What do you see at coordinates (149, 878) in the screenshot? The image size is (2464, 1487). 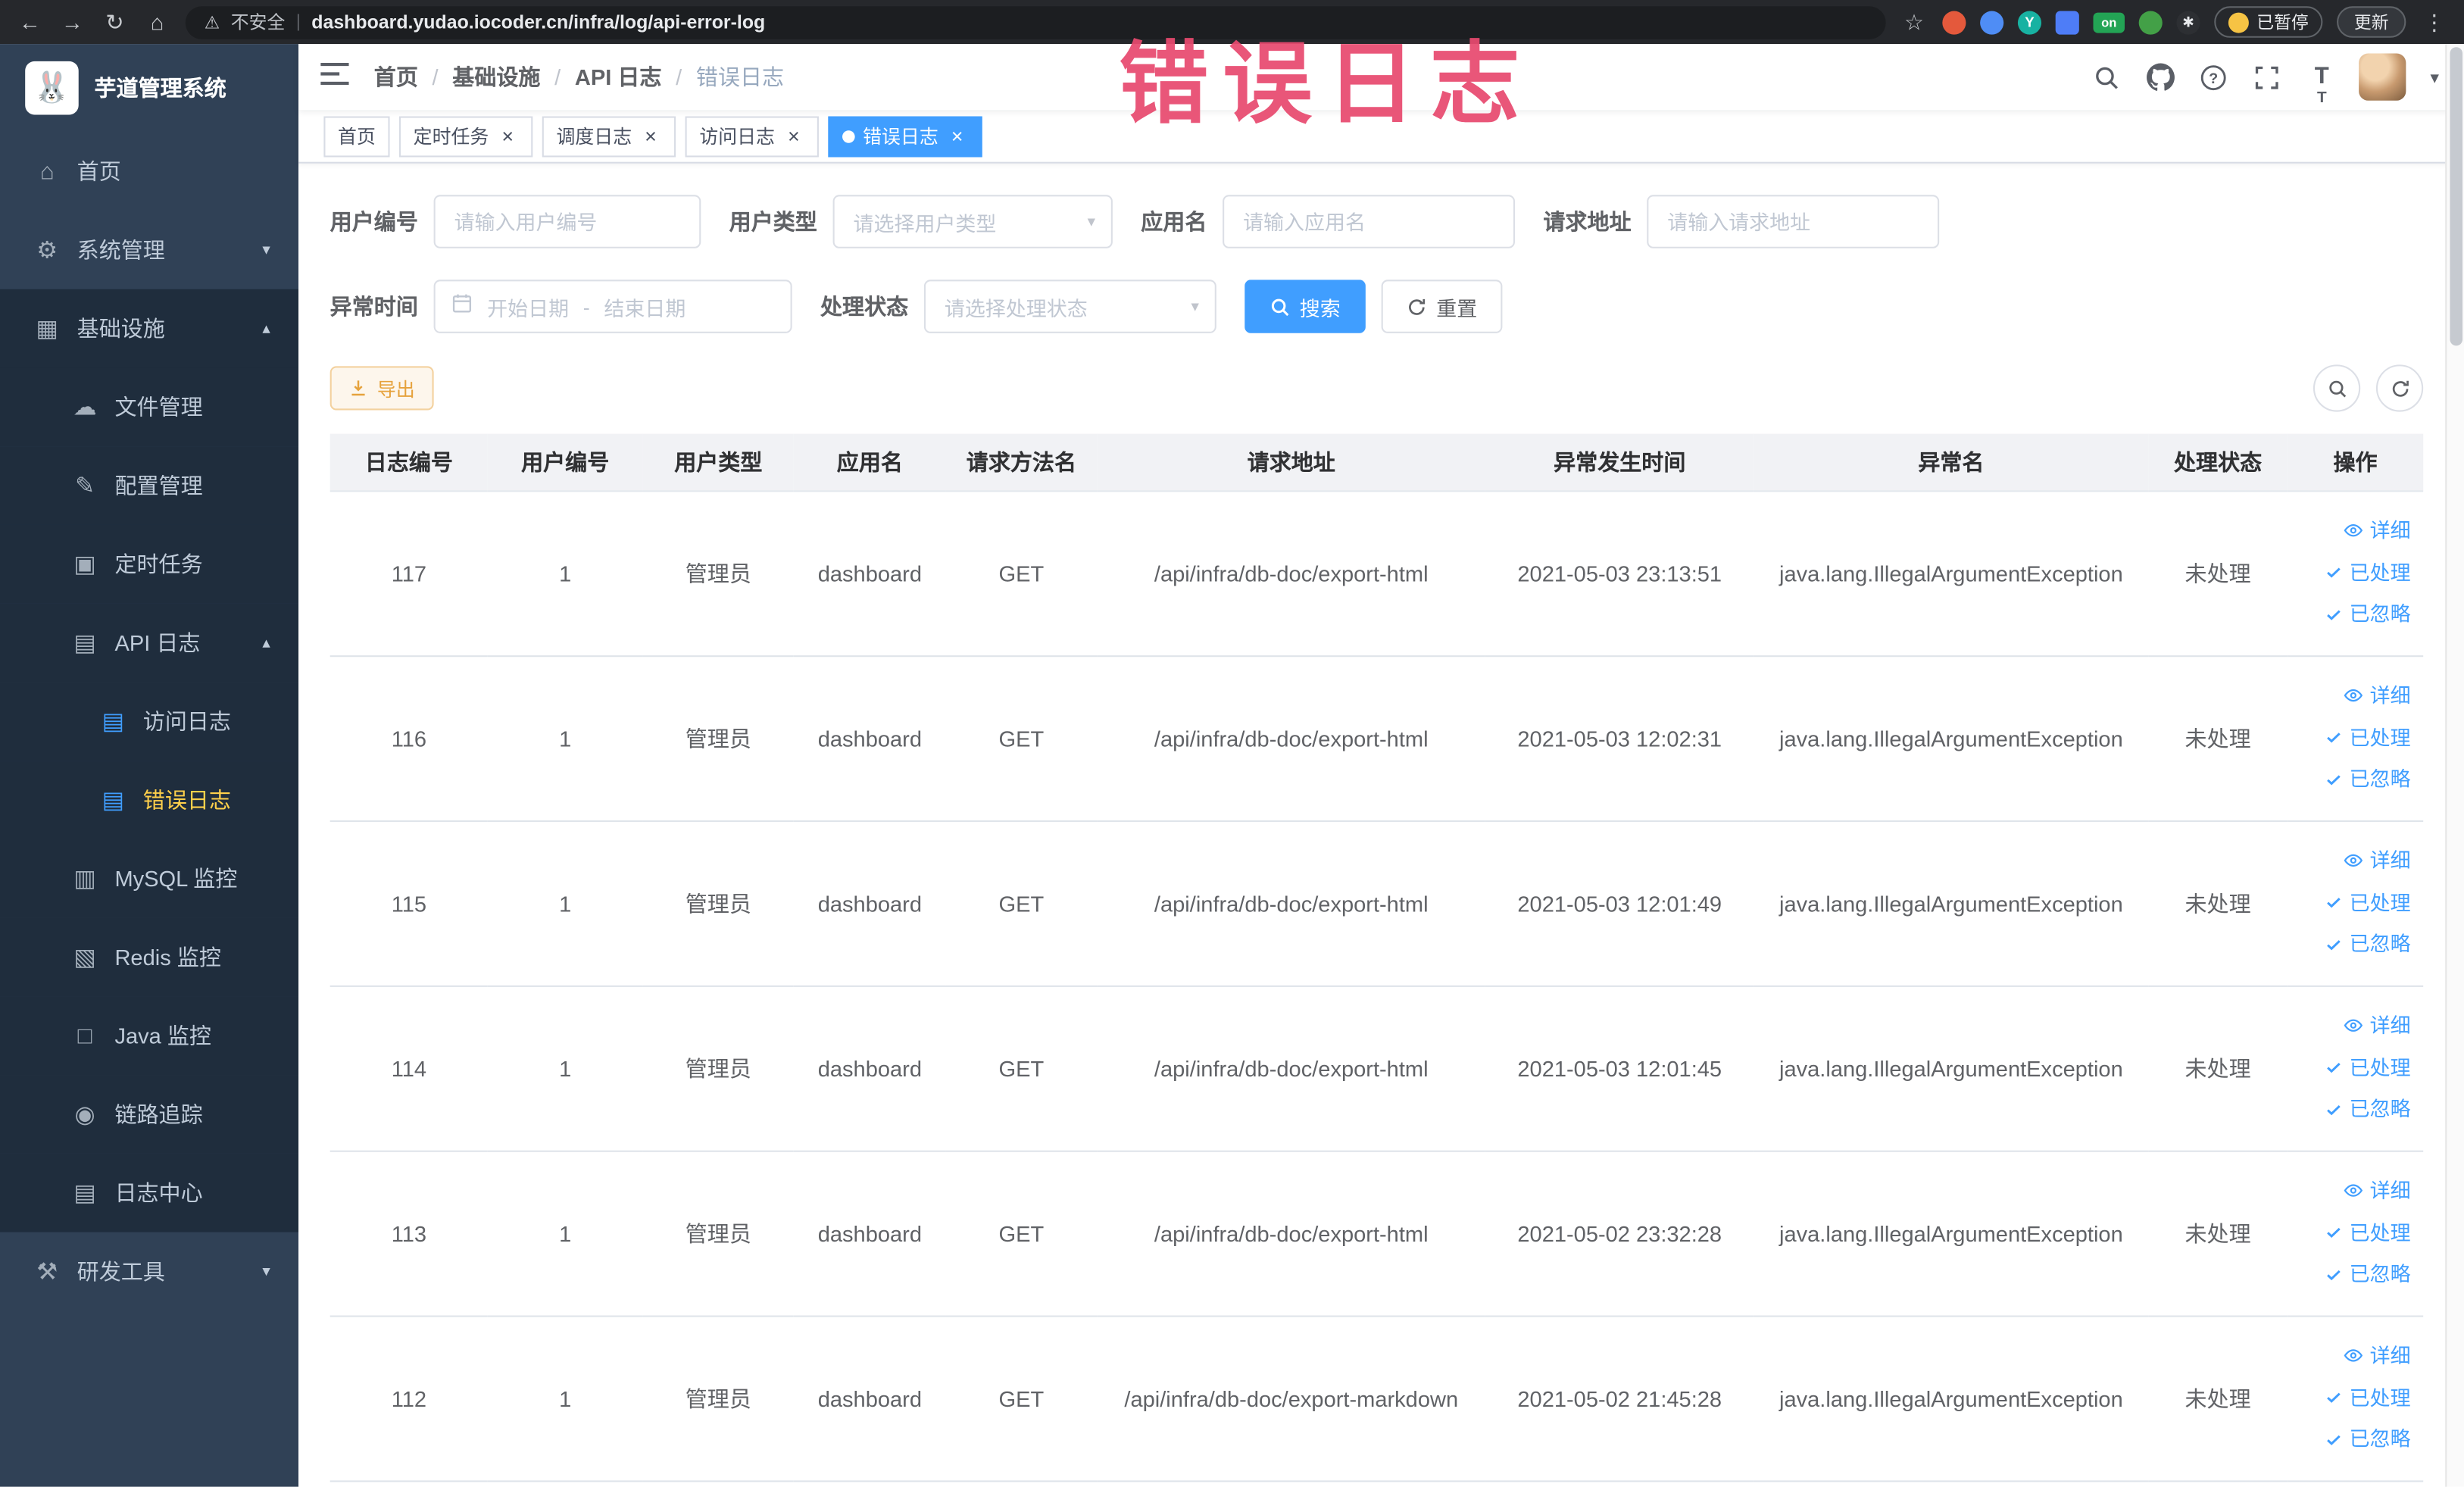 I see `sidebar-item-MySQL 监控: ▥ MySQL 监控` at bounding box center [149, 878].